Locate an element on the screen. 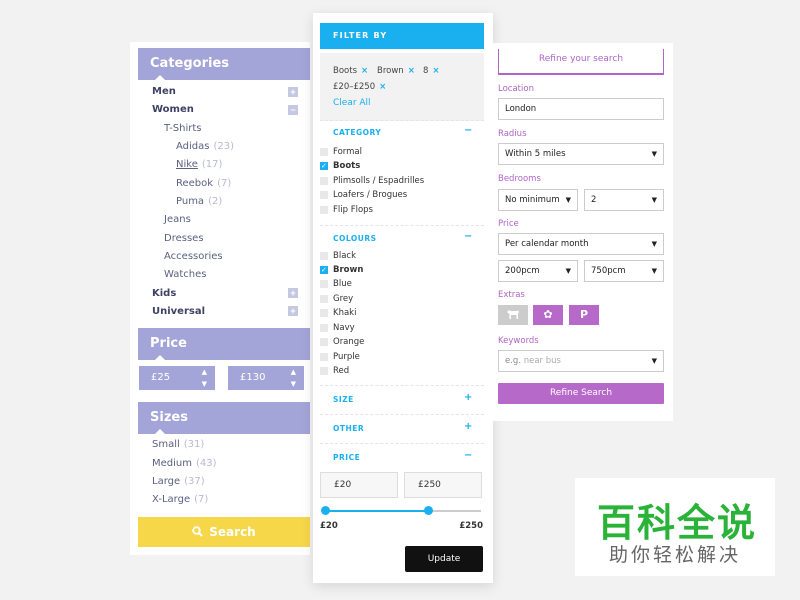 The width and height of the screenshot is (800, 600). divider is located at coordinates (402, 443).